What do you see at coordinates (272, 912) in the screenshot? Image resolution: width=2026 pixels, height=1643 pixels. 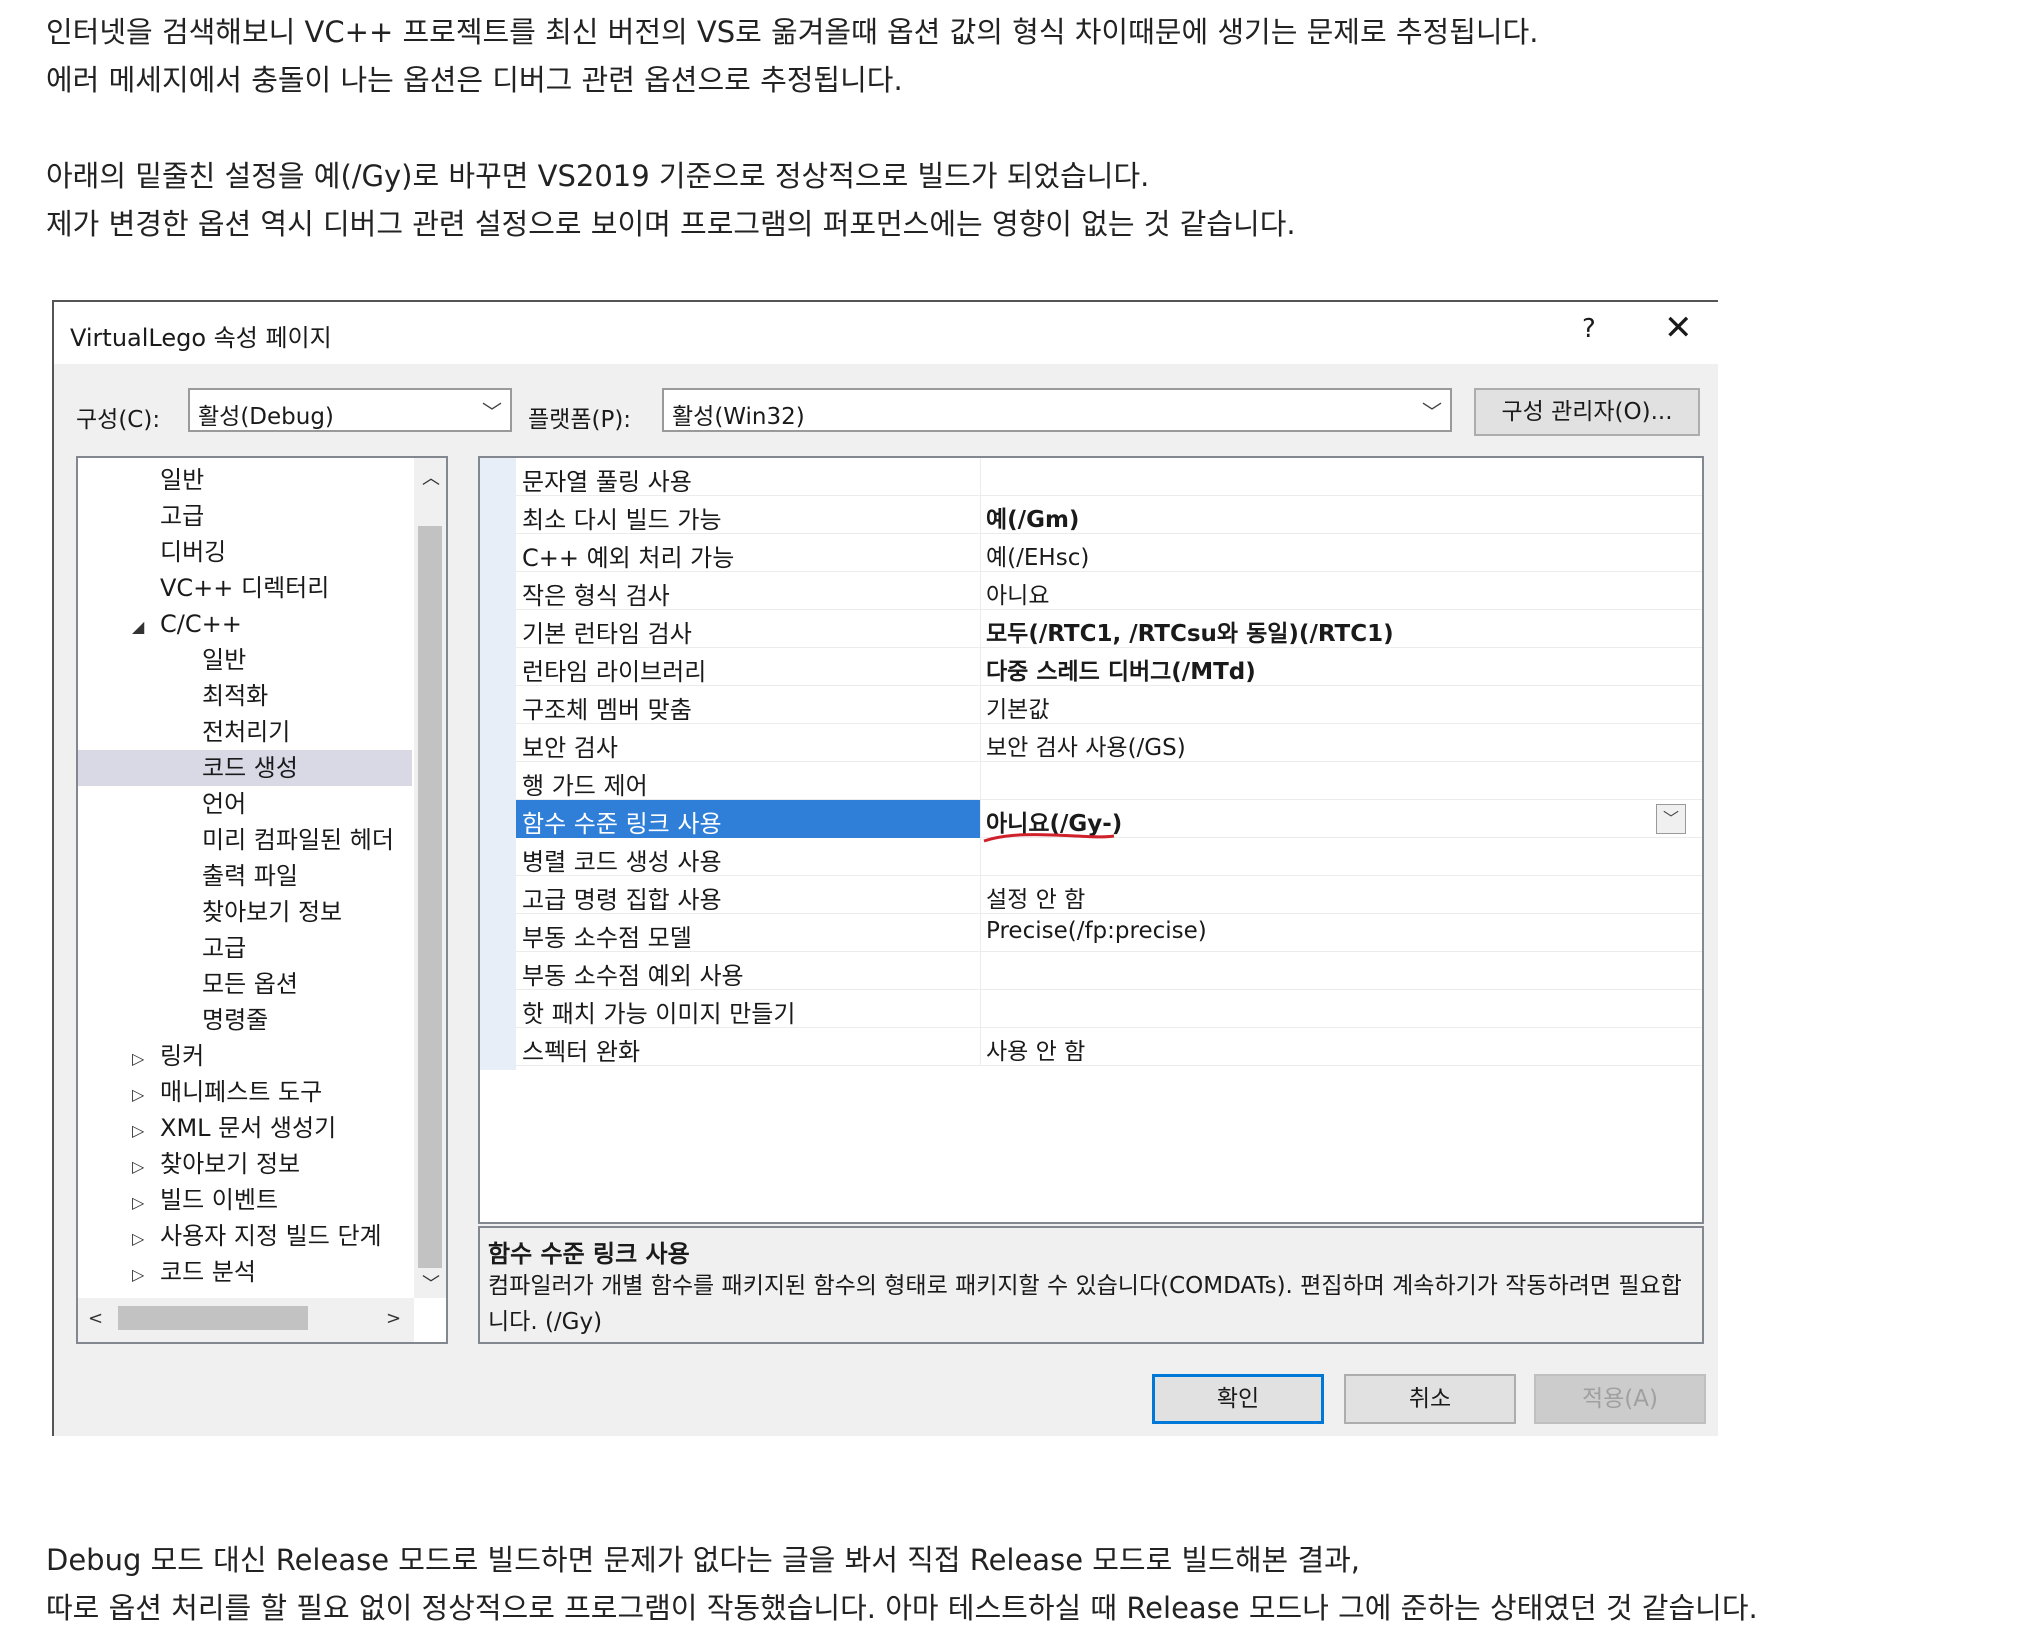 I see `tree-item: 찾아보기 정보` at bounding box center [272, 912].